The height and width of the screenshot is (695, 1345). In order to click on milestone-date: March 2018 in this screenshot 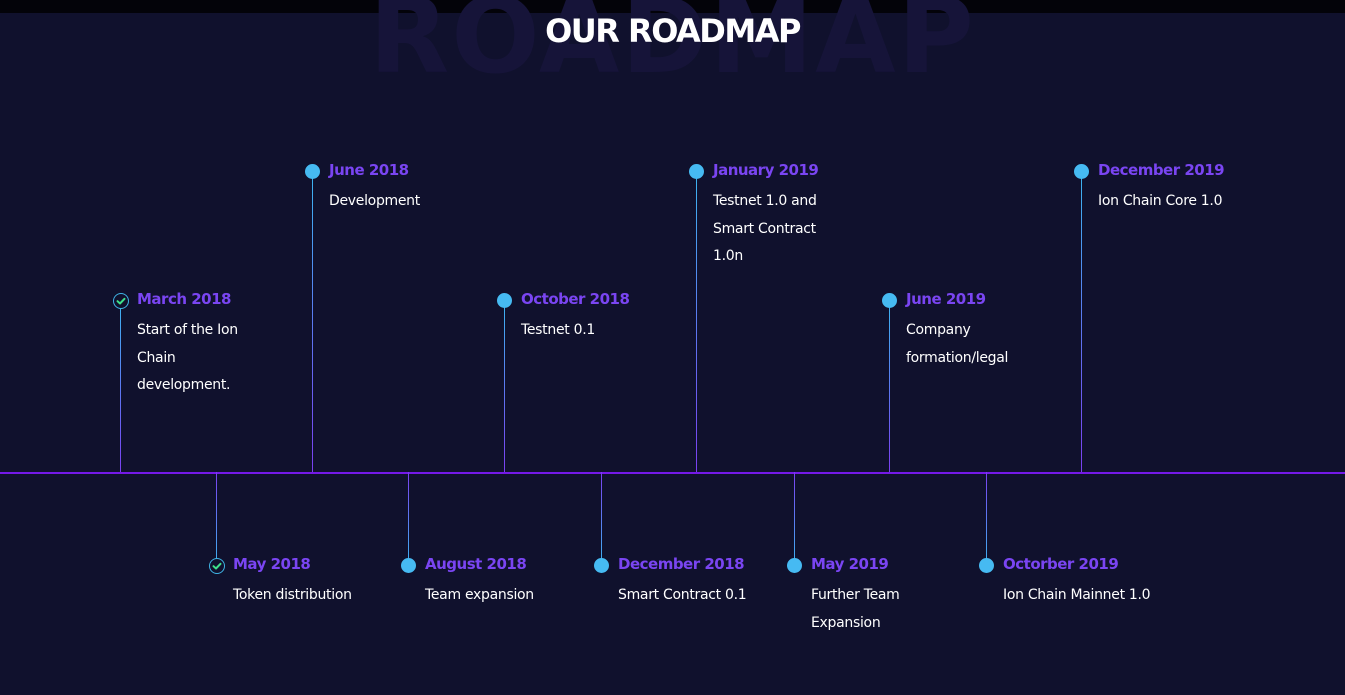, I will do `click(184, 299)`.